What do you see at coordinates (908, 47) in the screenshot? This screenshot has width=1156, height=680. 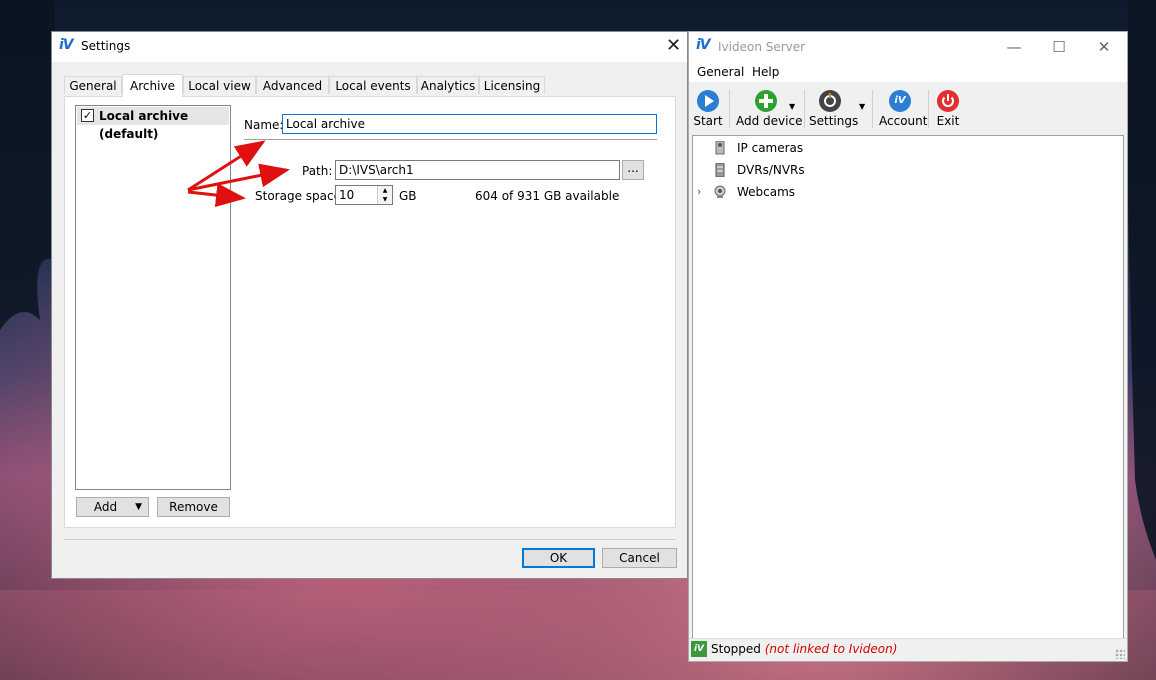 I see `server-titlebar: iV Ivideon Server — ☐ ✕` at bounding box center [908, 47].